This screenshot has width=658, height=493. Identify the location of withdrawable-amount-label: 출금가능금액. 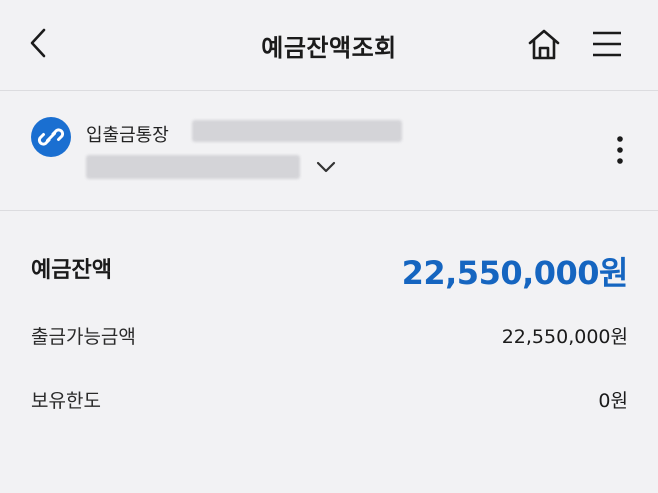
(83, 337).